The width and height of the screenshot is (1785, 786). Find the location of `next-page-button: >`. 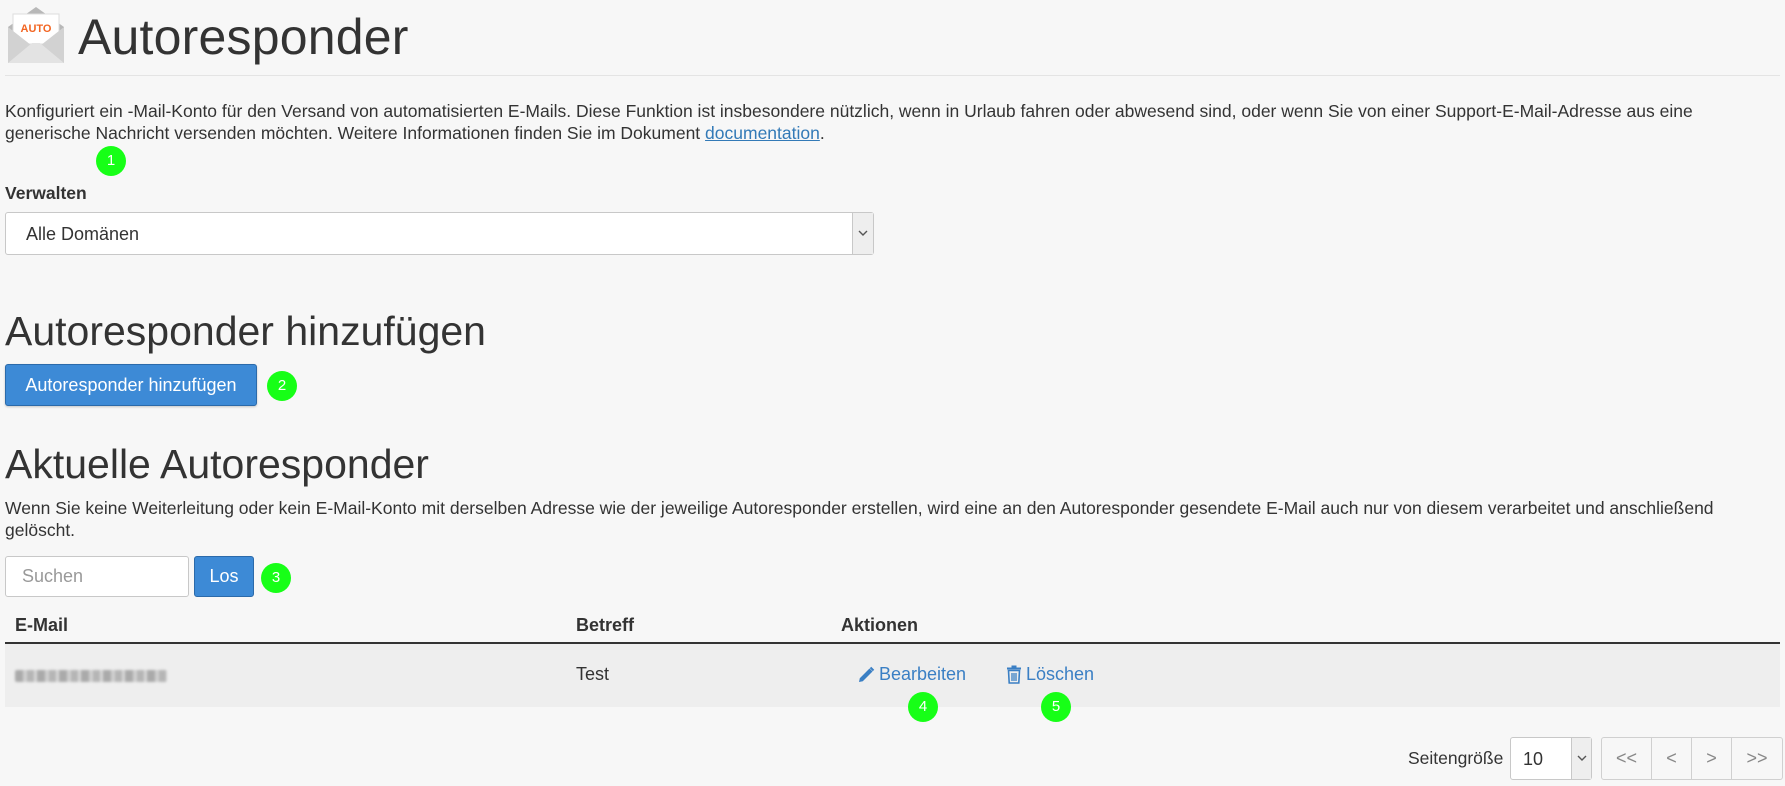

next-page-button: > is located at coordinates (1712, 758).